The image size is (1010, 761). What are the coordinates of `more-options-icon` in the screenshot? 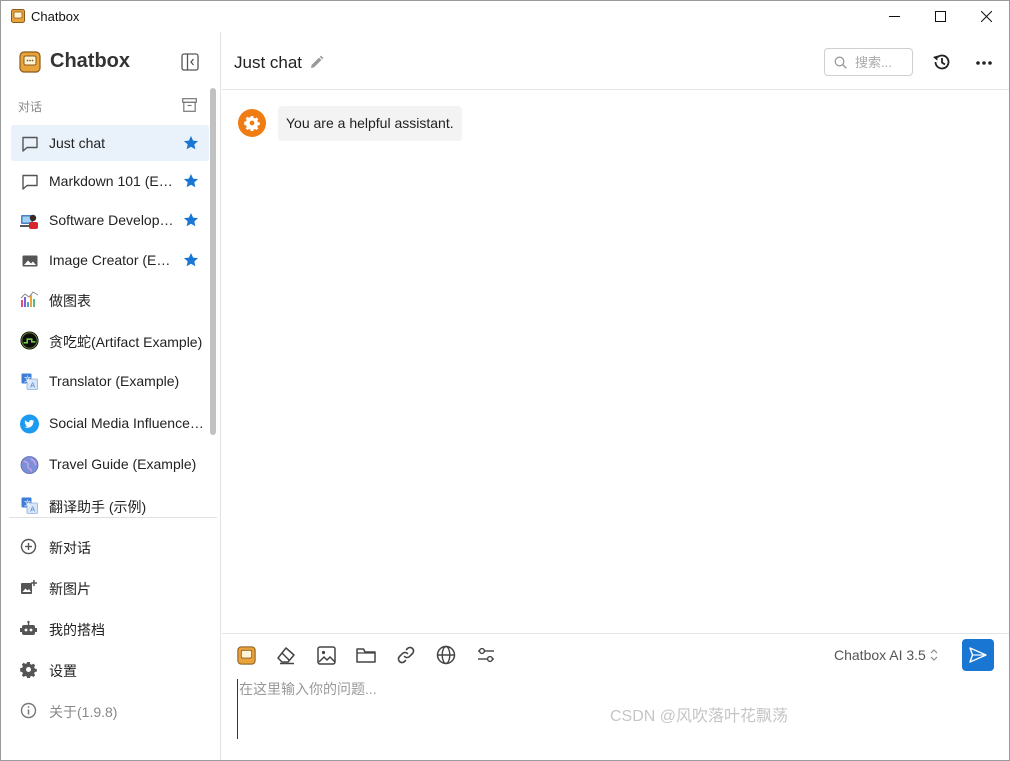 It's located at (984, 63).